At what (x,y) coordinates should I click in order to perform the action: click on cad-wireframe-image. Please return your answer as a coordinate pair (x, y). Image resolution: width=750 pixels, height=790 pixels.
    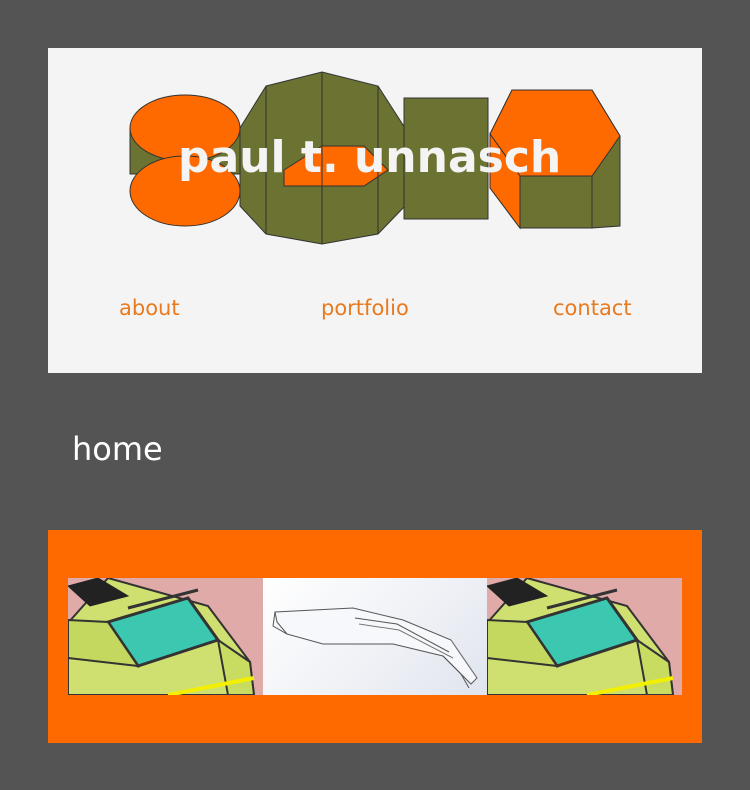
    Looking at the image, I should click on (375, 648).